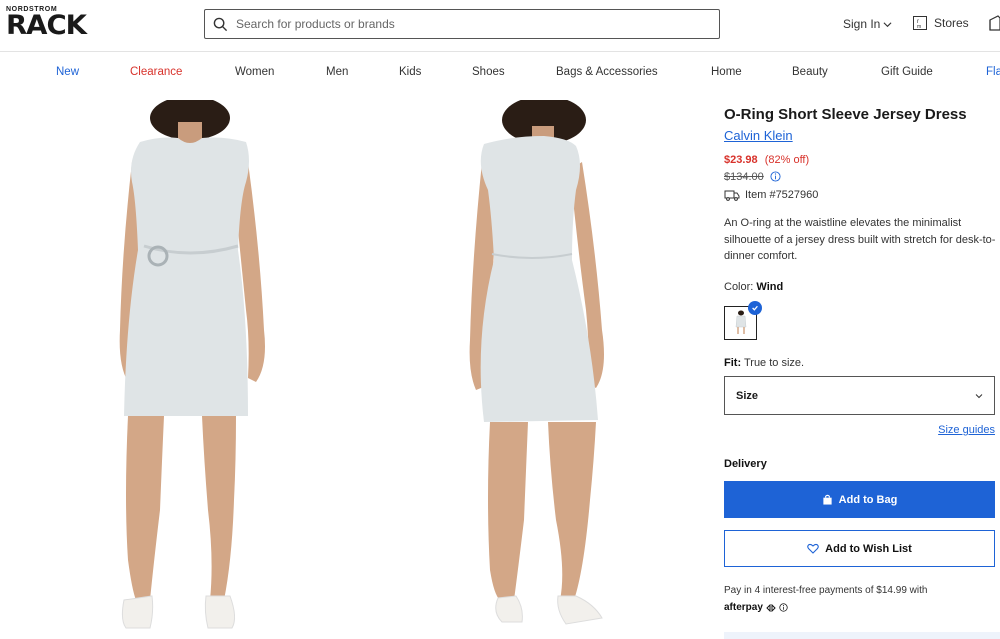  I want to click on fit-info: Fit: True to size., so click(764, 363).